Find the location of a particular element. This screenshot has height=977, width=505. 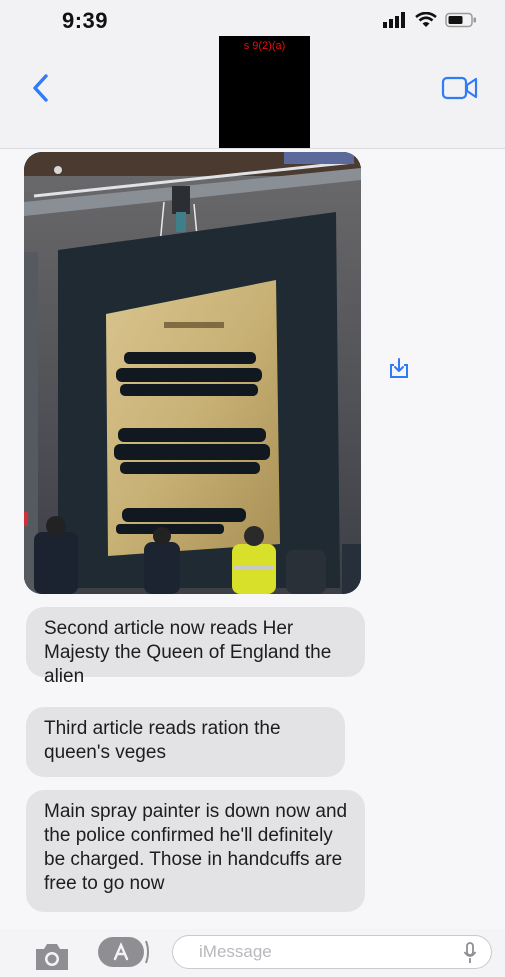

video-camera-icon is located at coordinates (459, 88).